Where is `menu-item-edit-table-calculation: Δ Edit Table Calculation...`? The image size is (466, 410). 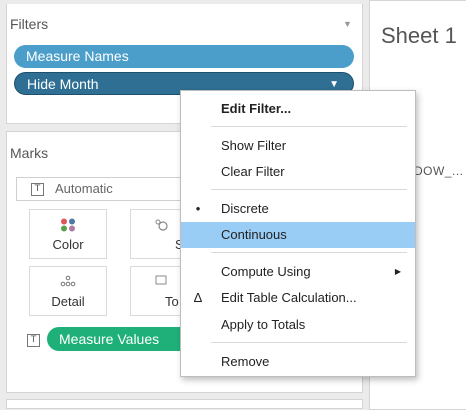
menu-item-edit-table-calculation: Δ Edit Table Calculation... is located at coordinates (298, 298).